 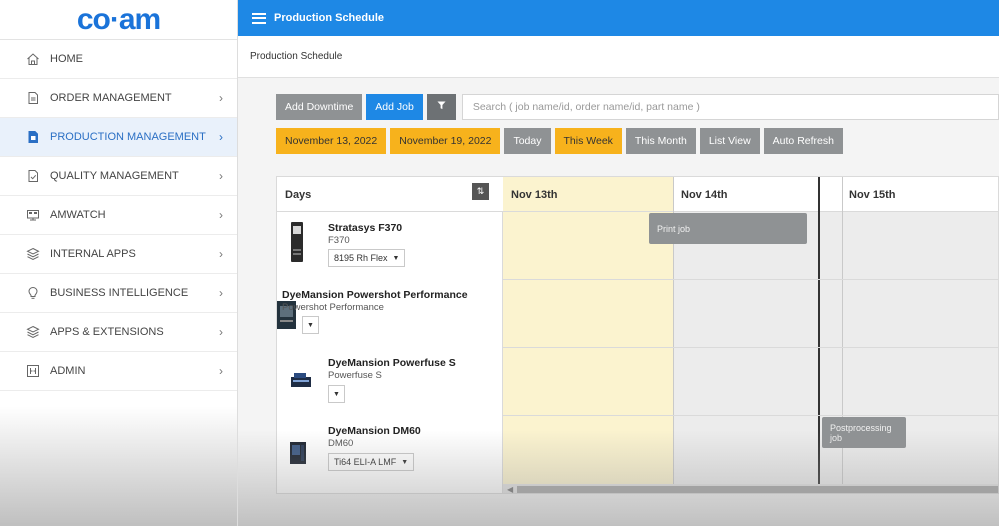 I want to click on resource-model: Powershot Performance, so click(x=333, y=307).